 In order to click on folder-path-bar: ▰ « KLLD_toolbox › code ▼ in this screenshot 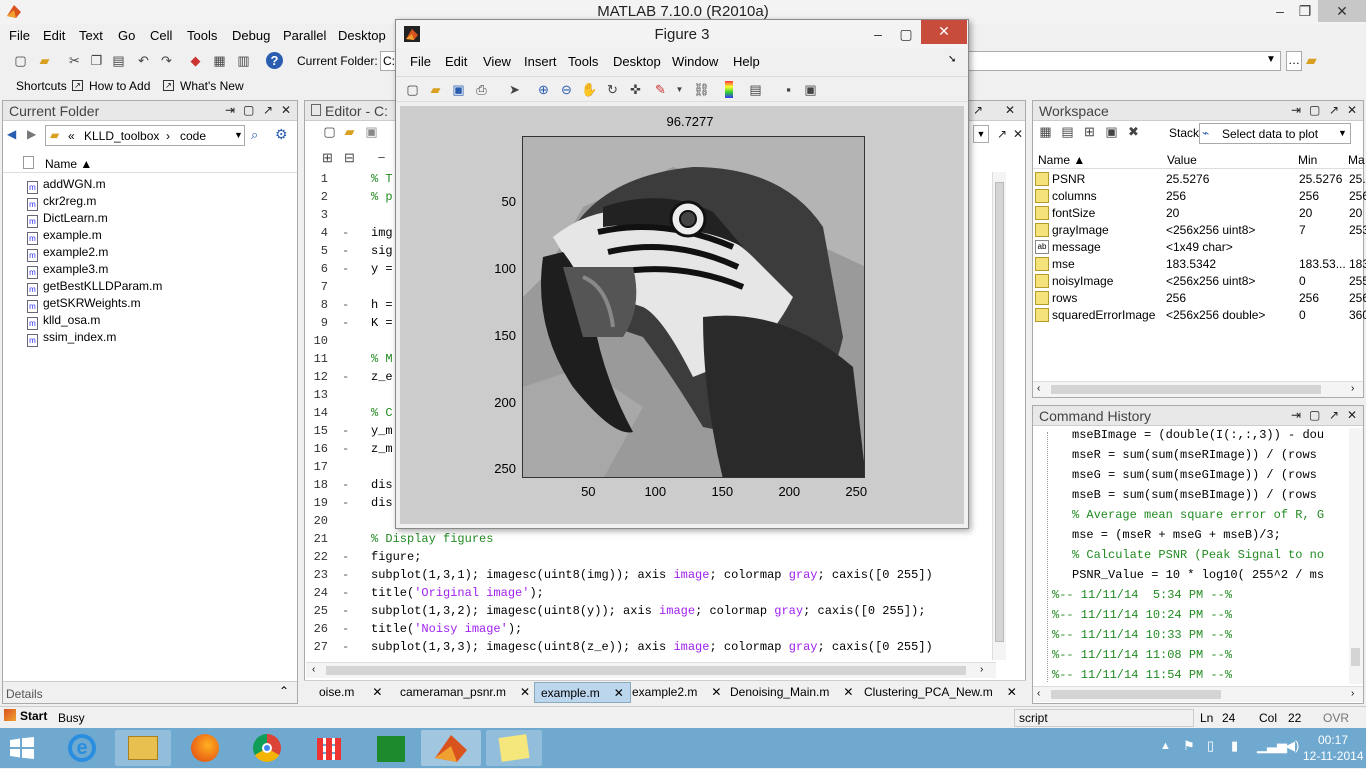, I will do `click(145, 135)`.